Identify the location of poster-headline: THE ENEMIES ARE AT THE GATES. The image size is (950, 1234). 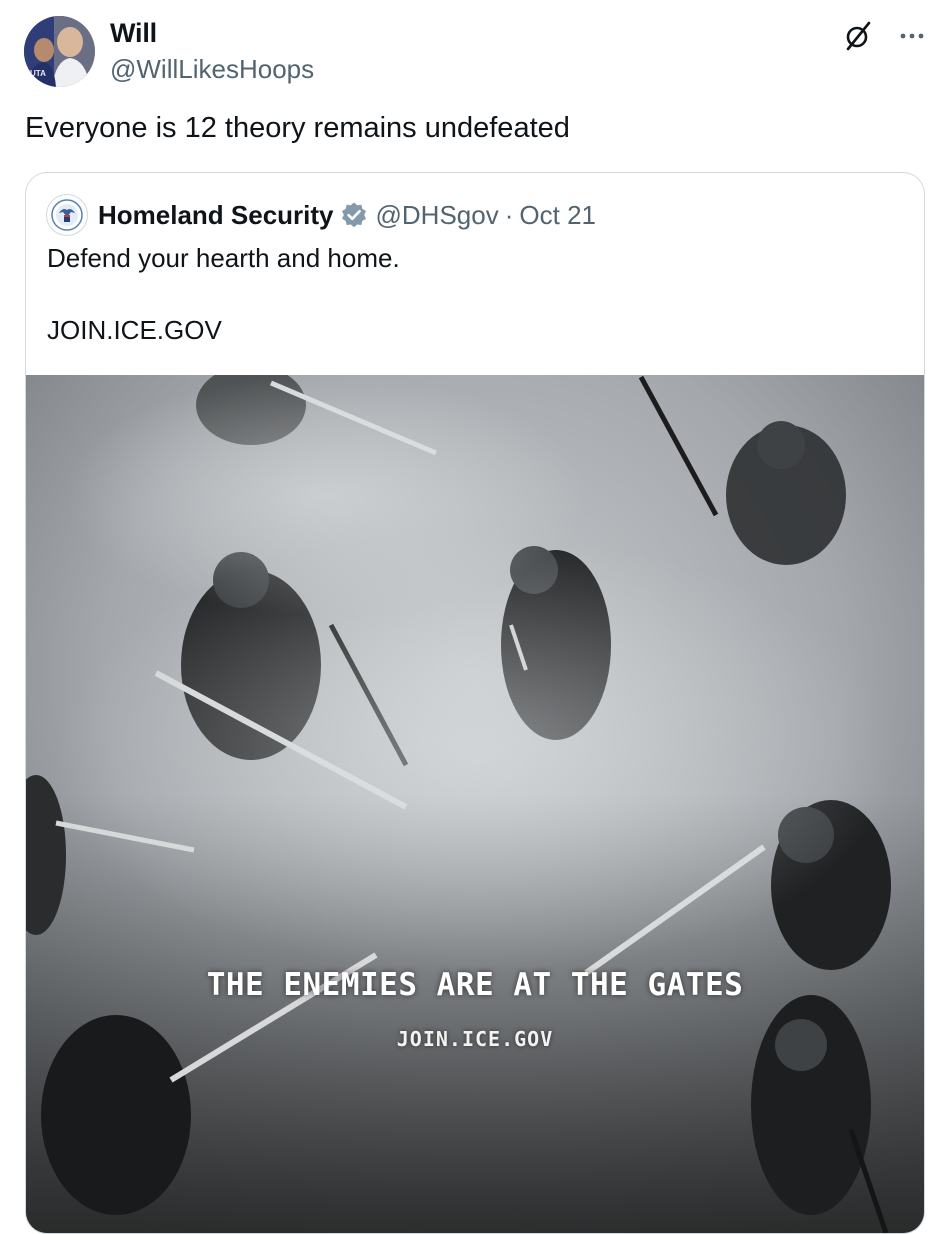
(475, 985).